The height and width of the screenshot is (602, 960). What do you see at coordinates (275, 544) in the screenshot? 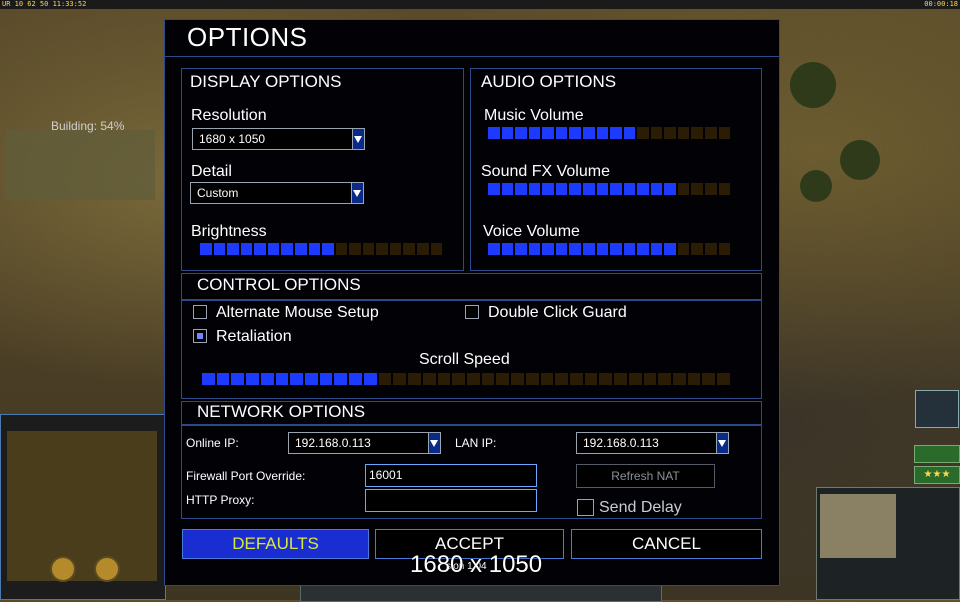
I see `defaults-button: DEFAULTS` at bounding box center [275, 544].